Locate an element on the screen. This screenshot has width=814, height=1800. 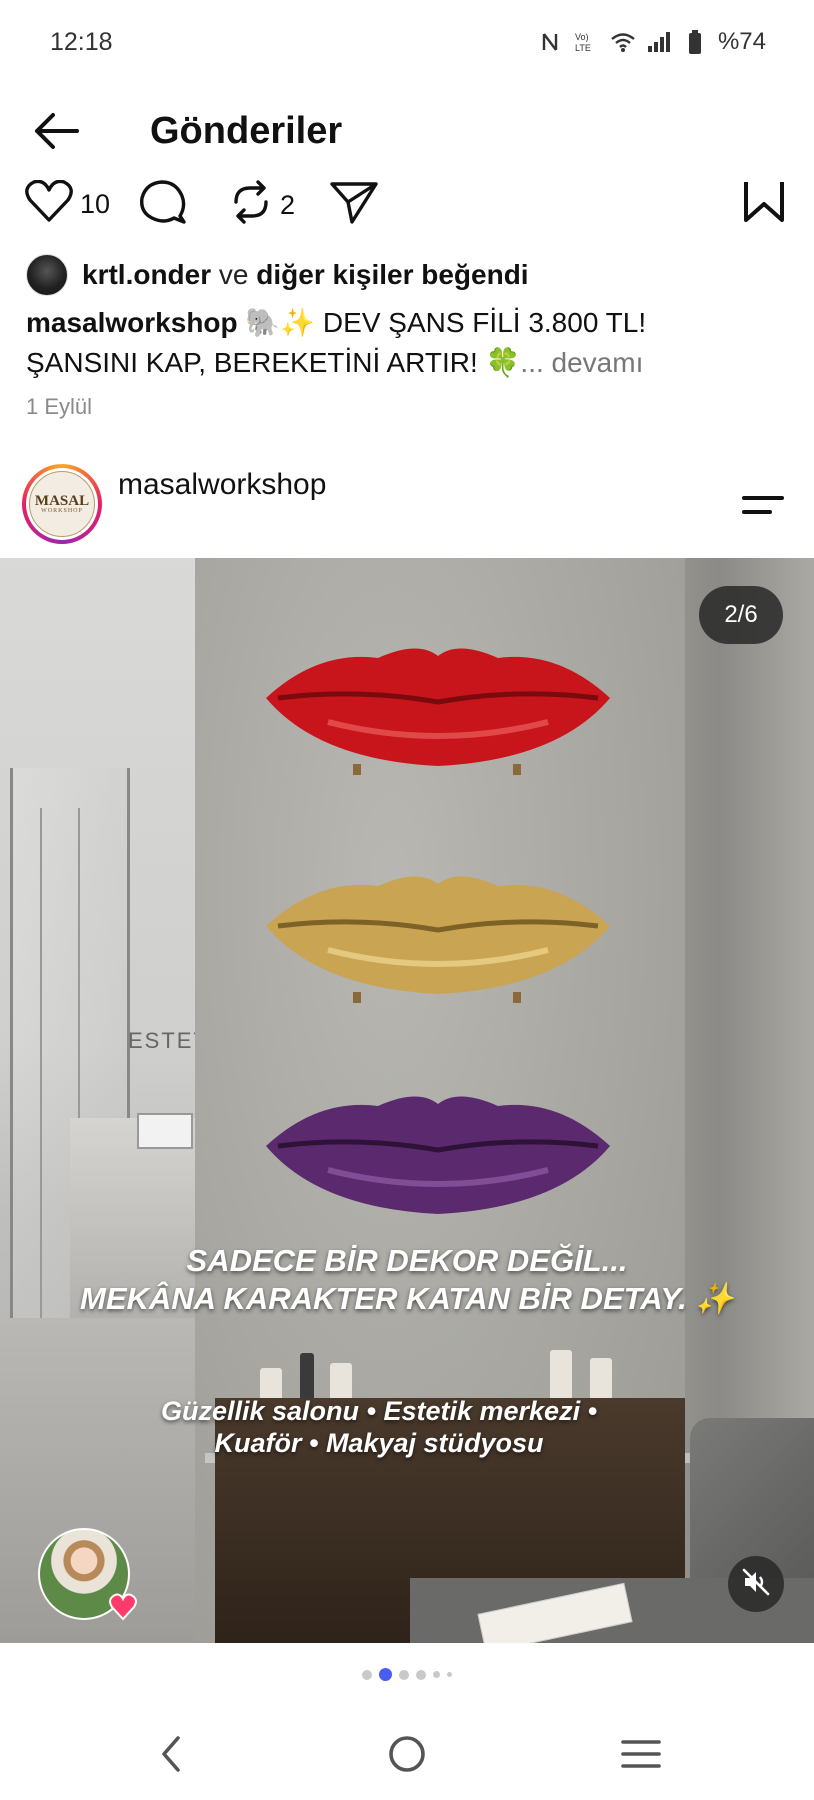
post-header: MASAL WORKSHOP masalworkshop is located at coordinates (407, 505).